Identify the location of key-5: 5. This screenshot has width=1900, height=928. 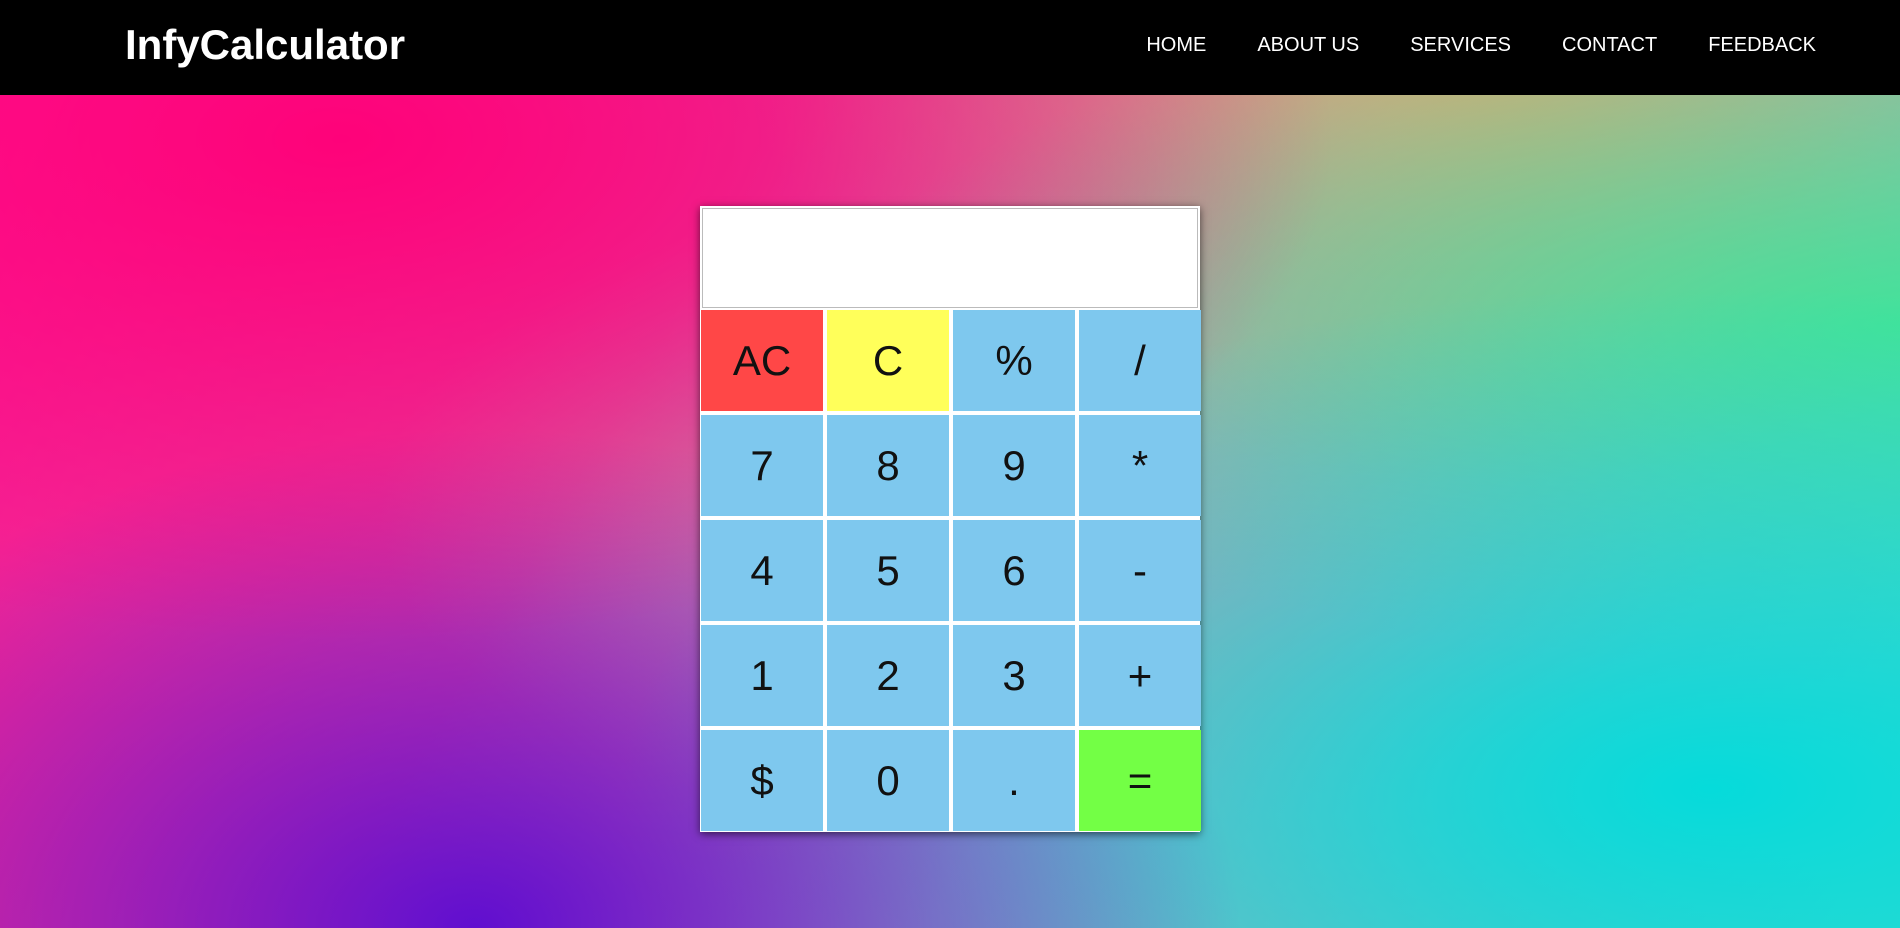
(888, 570).